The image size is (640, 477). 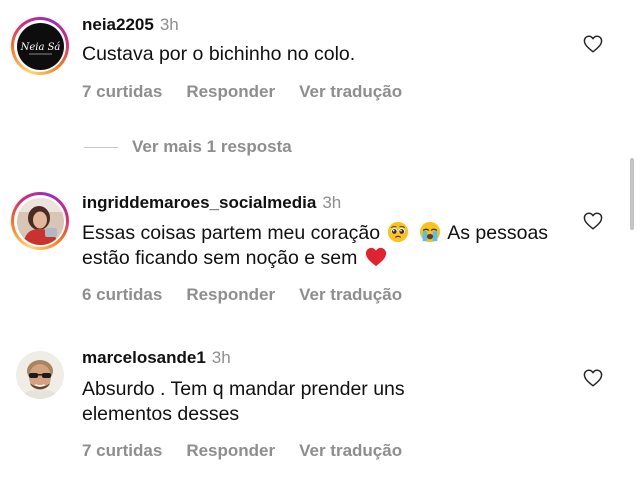 What do you see at coordinates (398, 232) in the screenshot?
I see `pleading-face-emoji` at bounding box center [398, 232].